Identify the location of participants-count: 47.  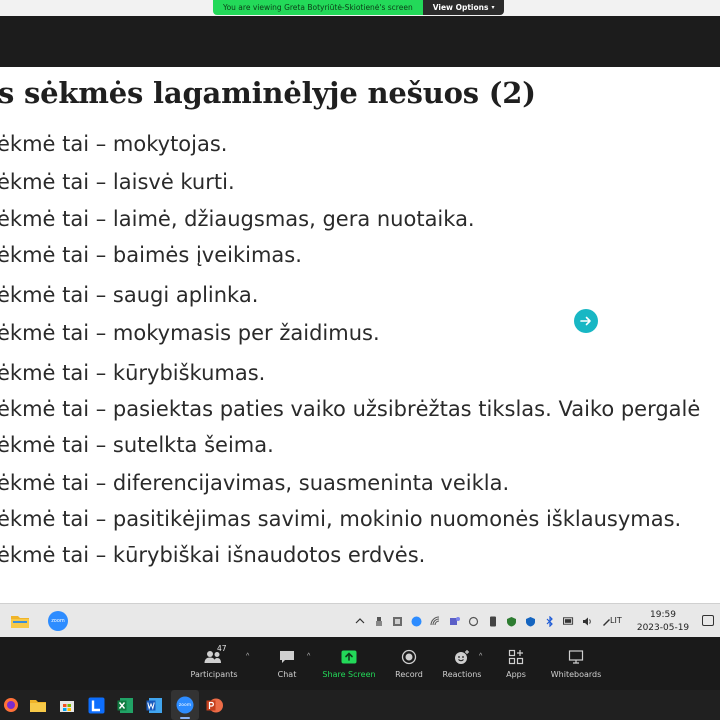
(222, 648).